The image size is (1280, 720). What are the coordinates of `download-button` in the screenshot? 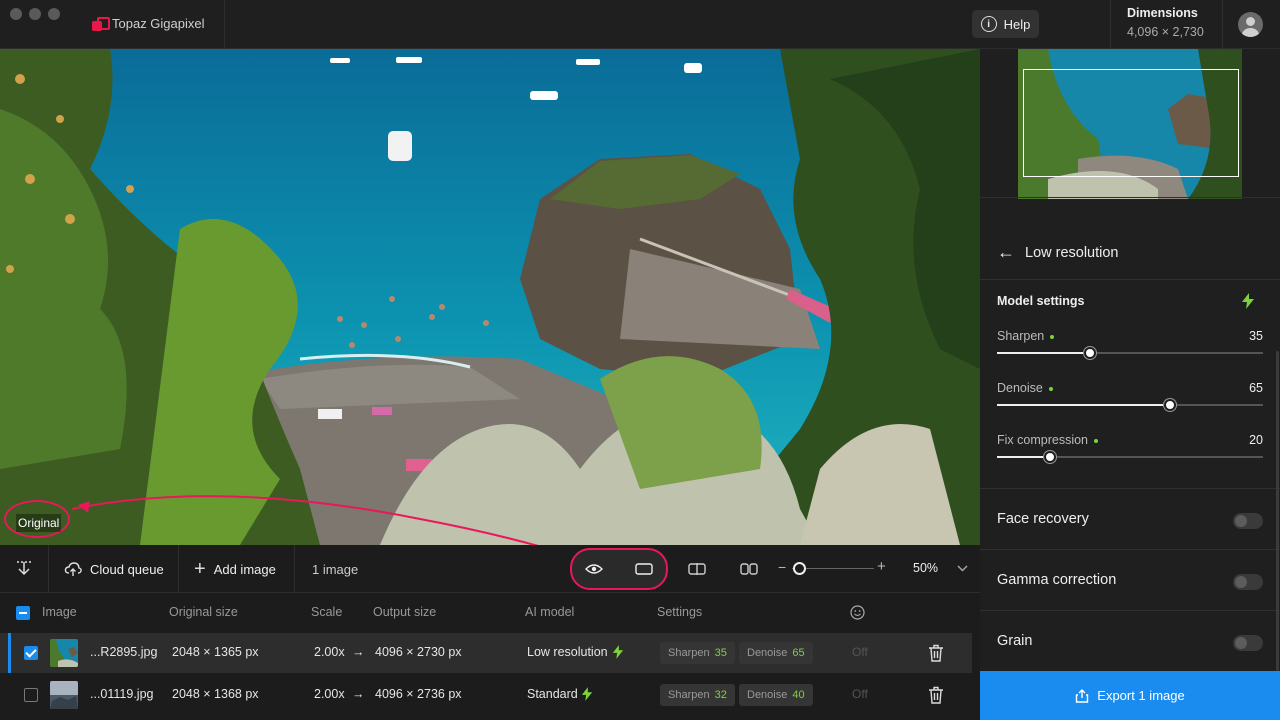 It's located at (24, 569).